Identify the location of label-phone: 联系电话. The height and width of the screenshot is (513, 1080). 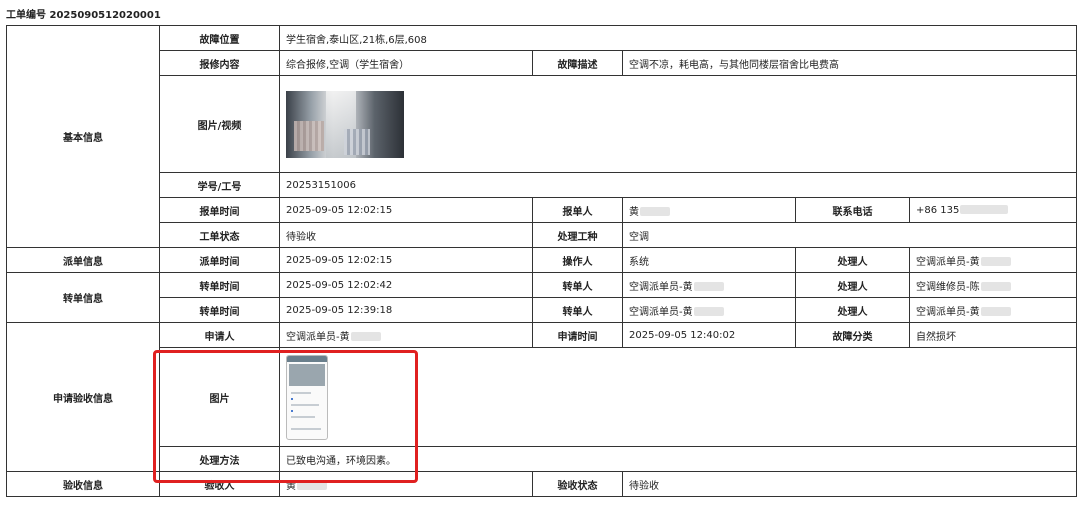
(852, 210).